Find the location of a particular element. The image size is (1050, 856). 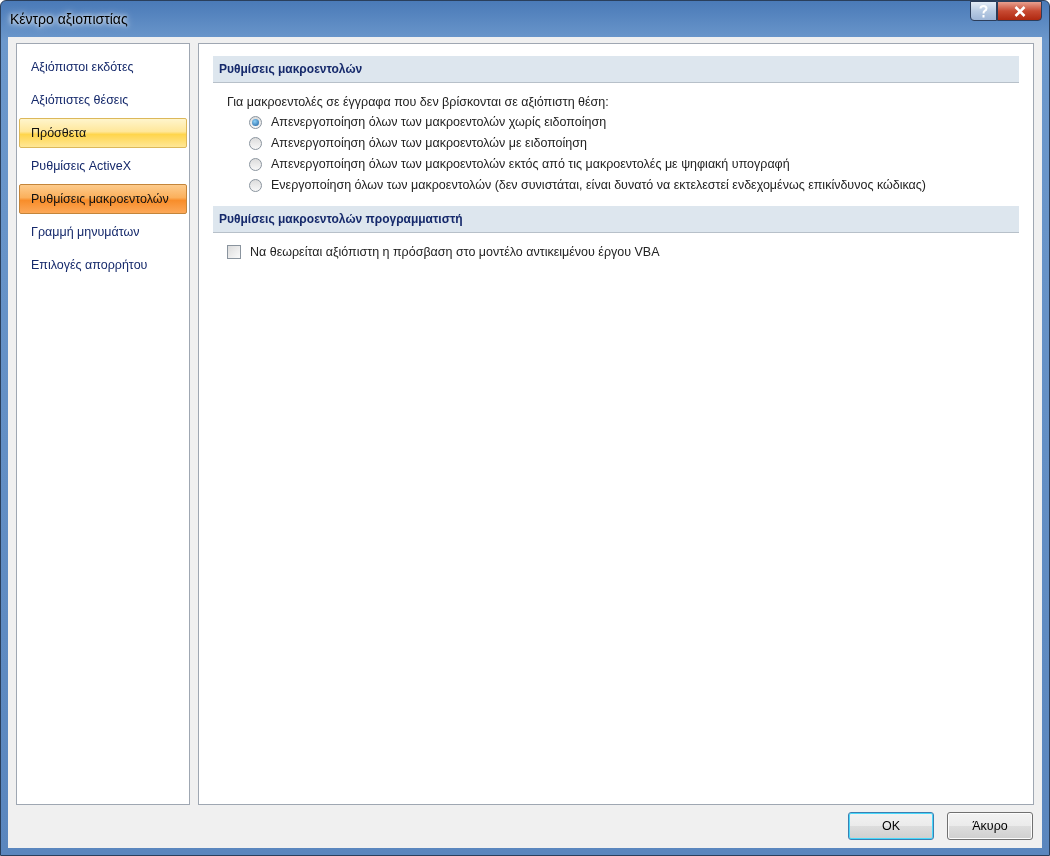

sidebar-item: Ρυθμίσεις μακροεντολών is located at coordinates (103, 199).